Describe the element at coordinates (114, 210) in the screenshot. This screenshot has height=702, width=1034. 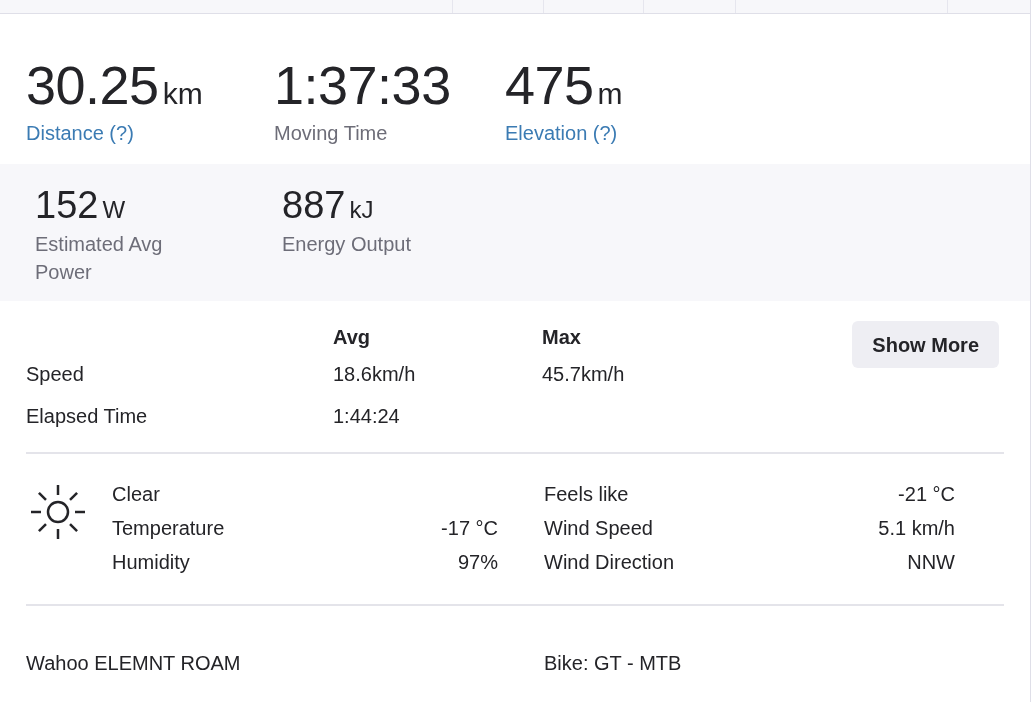
I see `stat-unit: W` at that location.